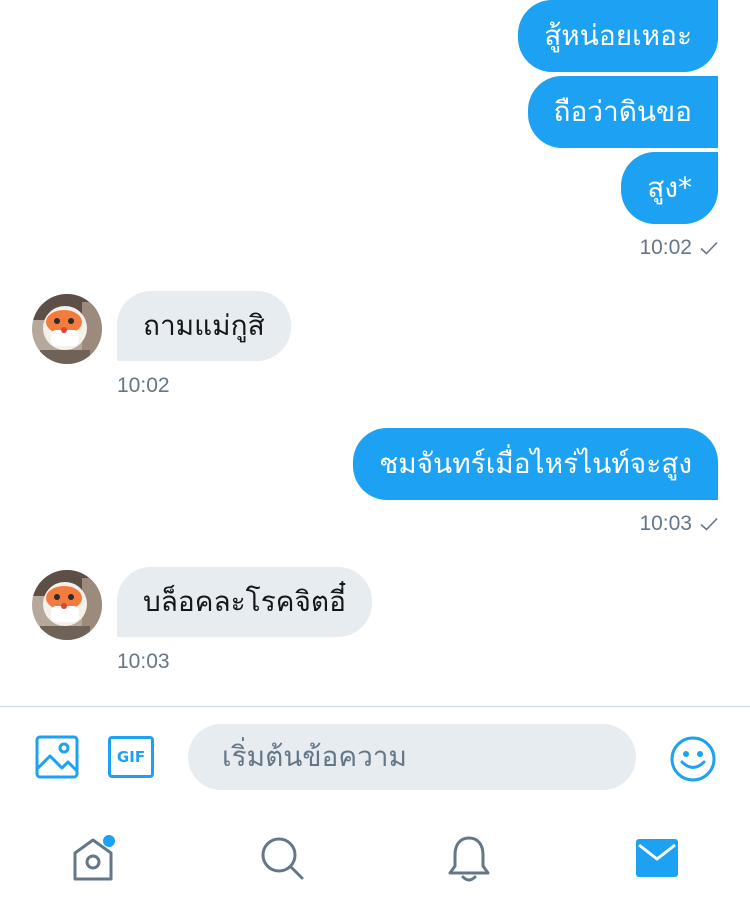 Image resolution: width=750 pixels, height=905 pixels. I want to click on mail-icon, so click(657, 858).